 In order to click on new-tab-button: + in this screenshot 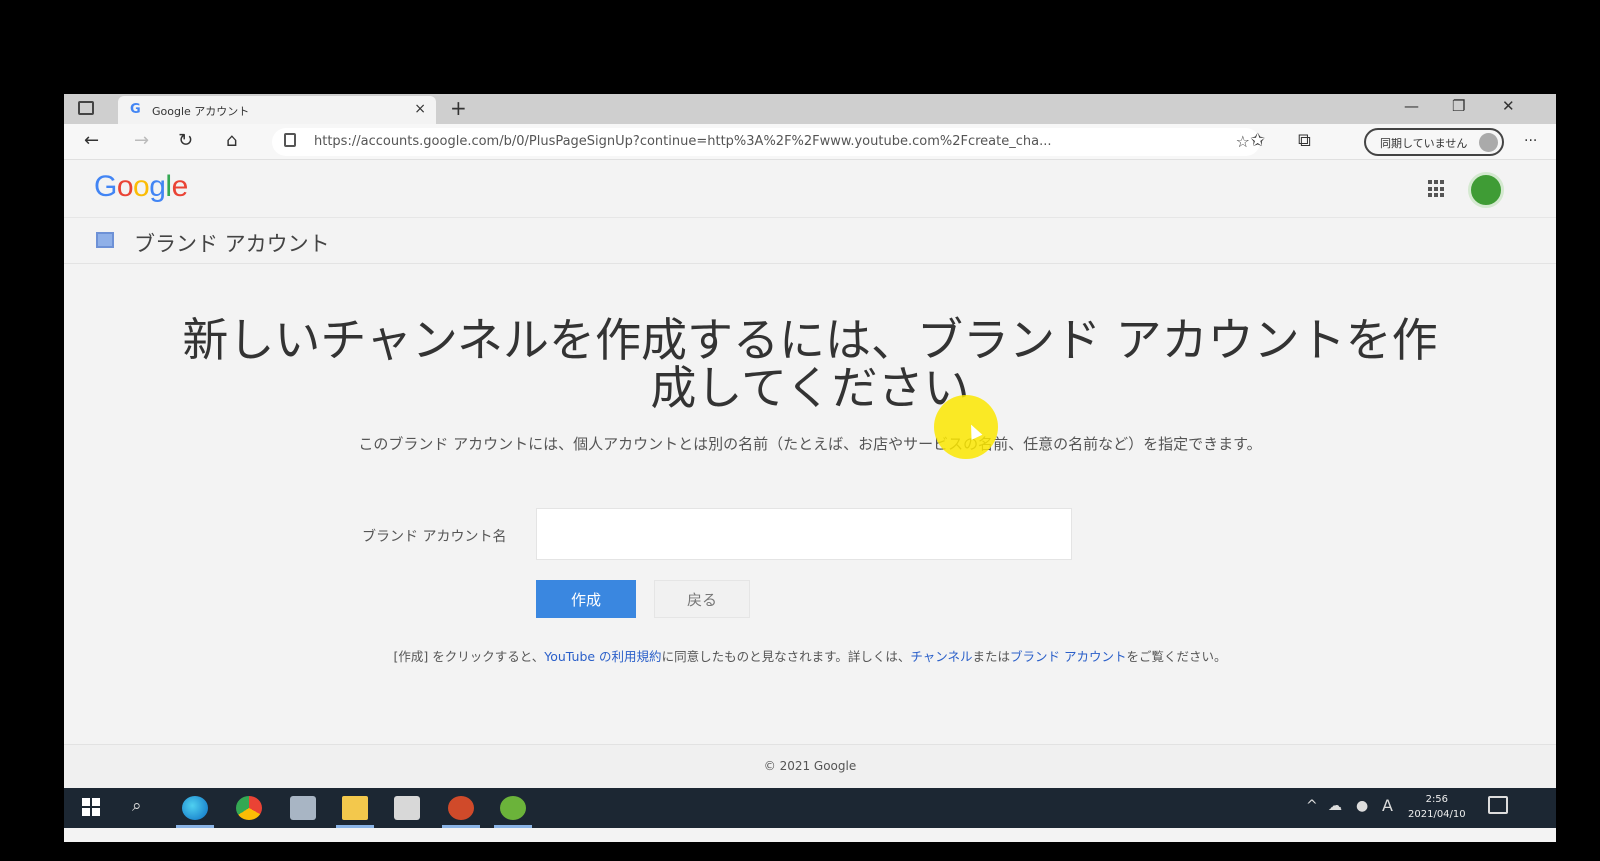, I will do `click(458, 108)`.